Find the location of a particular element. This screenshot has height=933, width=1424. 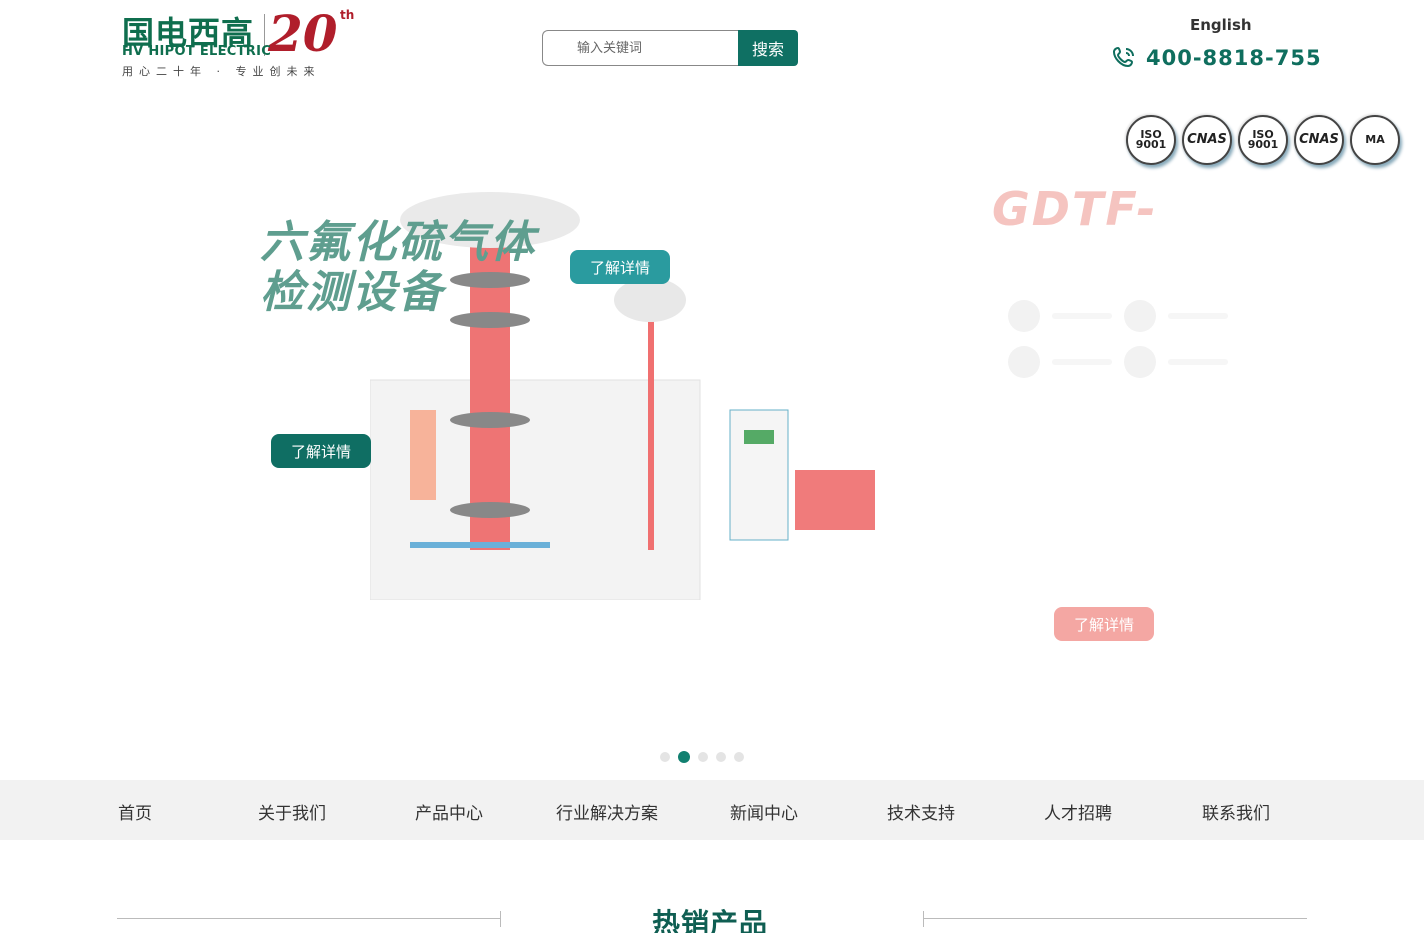

search-input is located at coordinates (640, 48).